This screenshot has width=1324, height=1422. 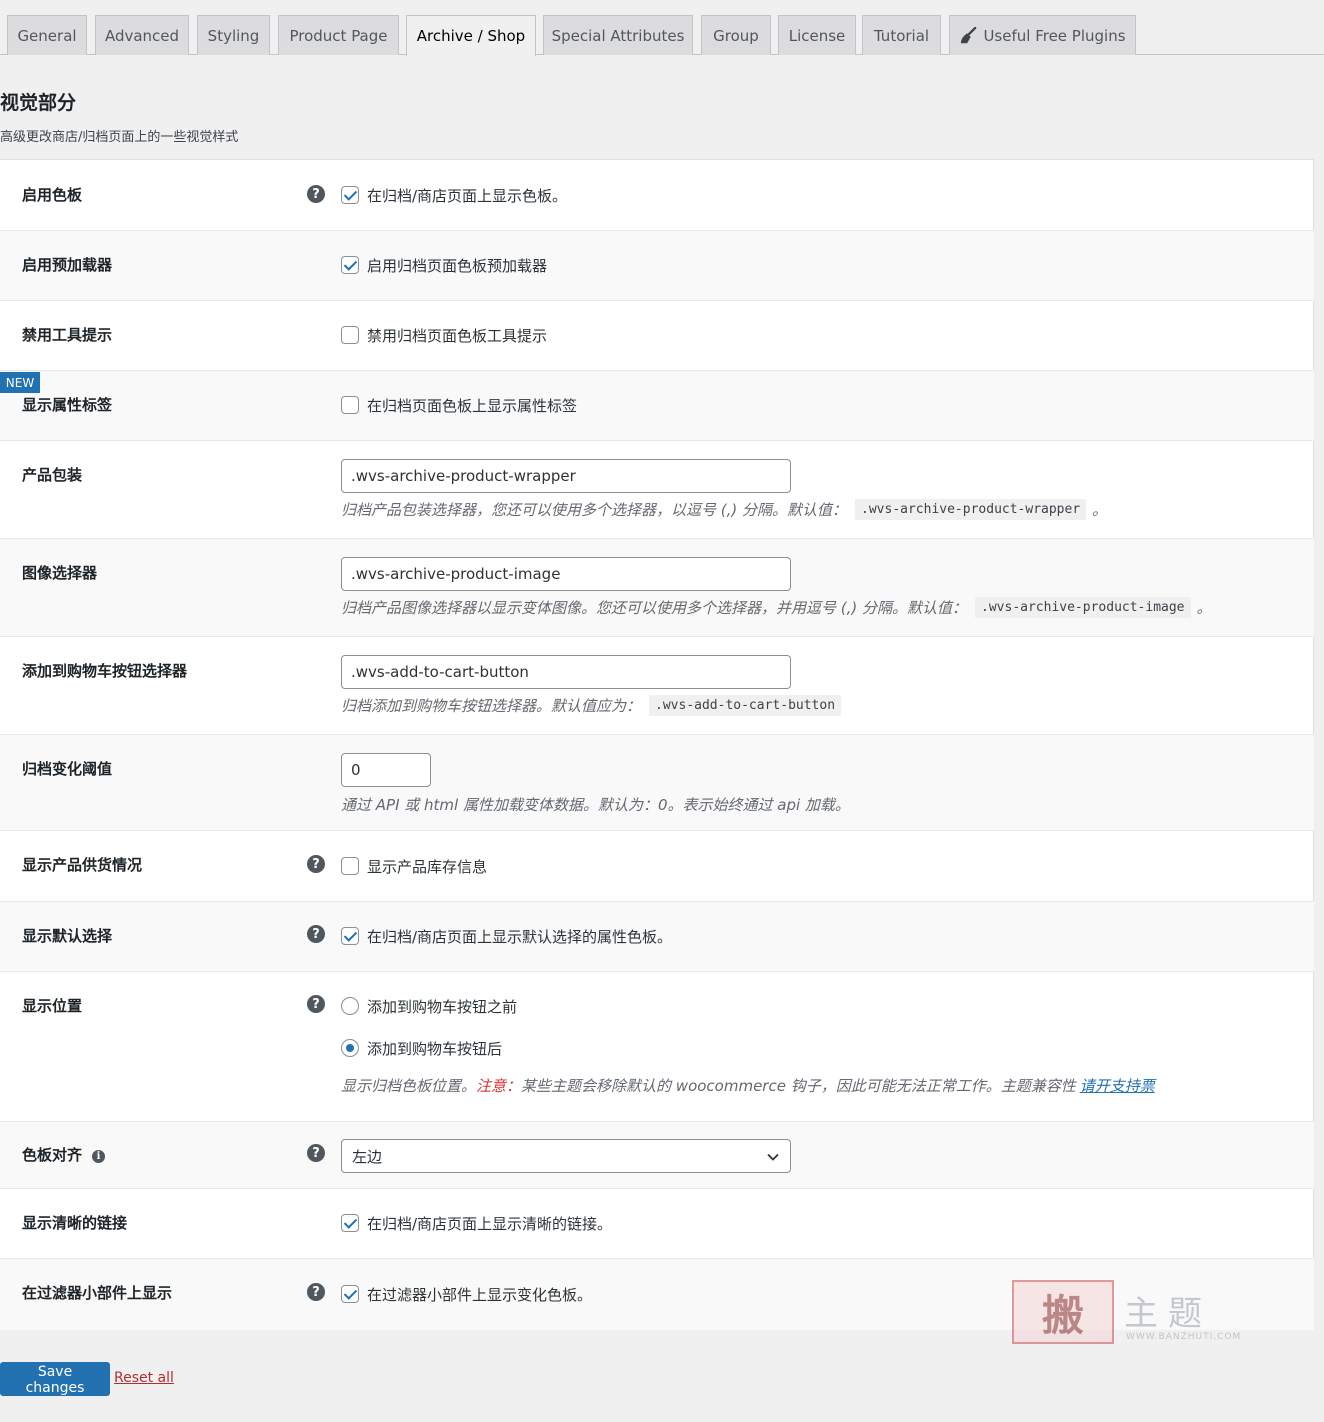 What do you see at coordinates (350, 1048) in the screenshot?
I see `position-after-radio` at bounding box center [350, 1048].